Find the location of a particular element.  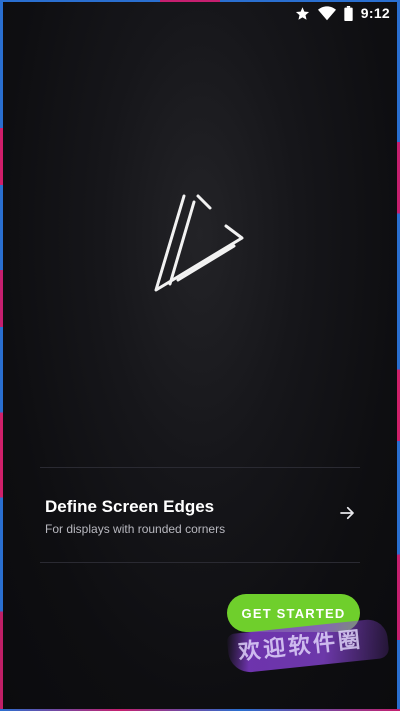

edge-glow-left is located at coordinates (1, 355).